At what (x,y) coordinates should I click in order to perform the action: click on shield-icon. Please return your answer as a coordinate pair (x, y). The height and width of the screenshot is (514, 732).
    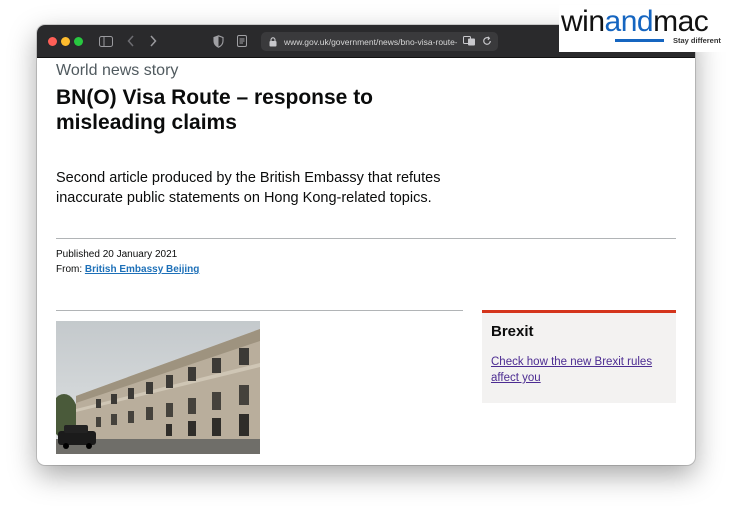
    Looking at the image, I should click on (218, 41).